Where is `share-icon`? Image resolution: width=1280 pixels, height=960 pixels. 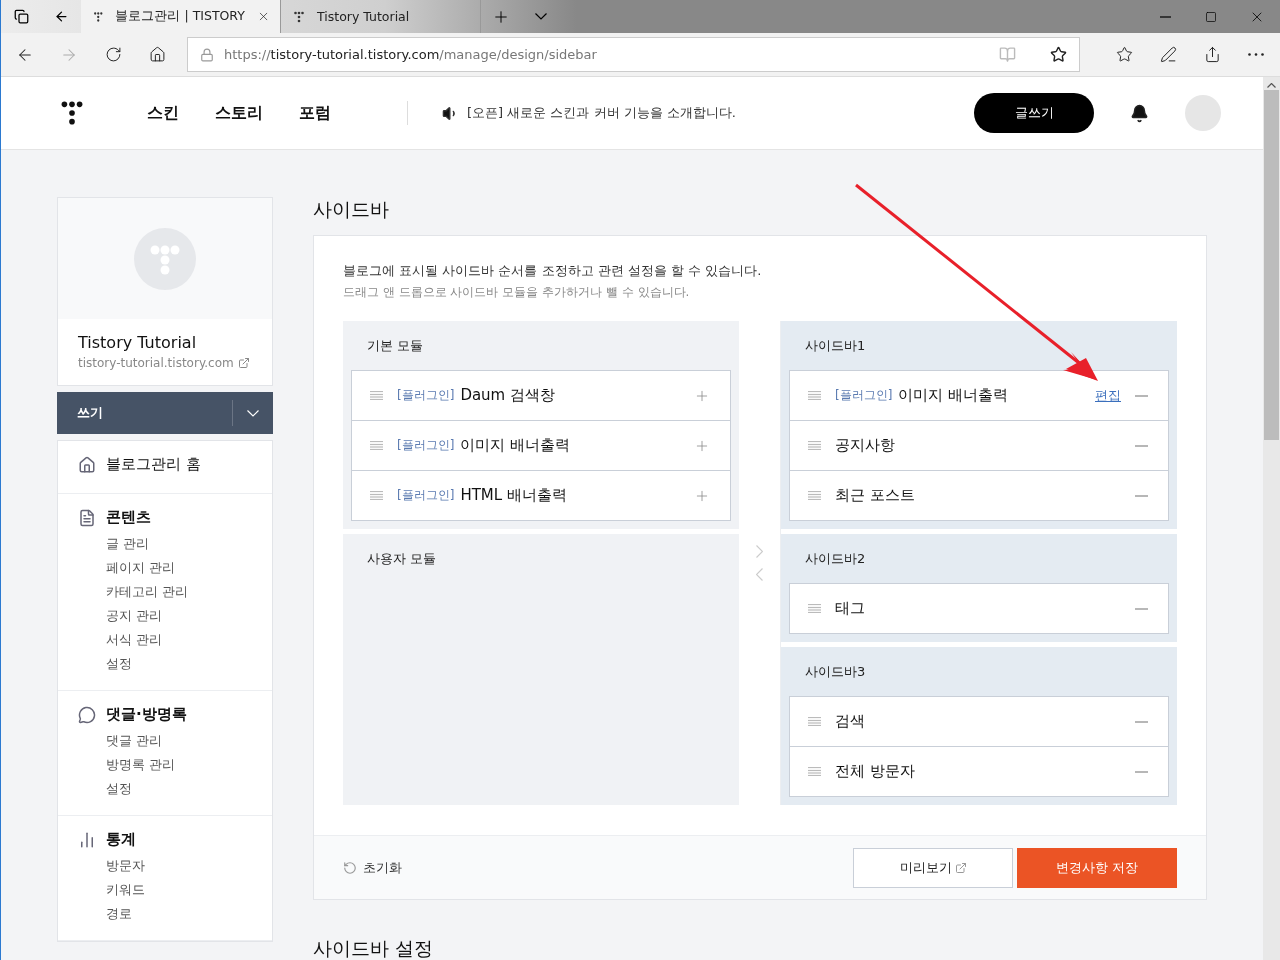
share-icon is located at coordinates (1212, 54).